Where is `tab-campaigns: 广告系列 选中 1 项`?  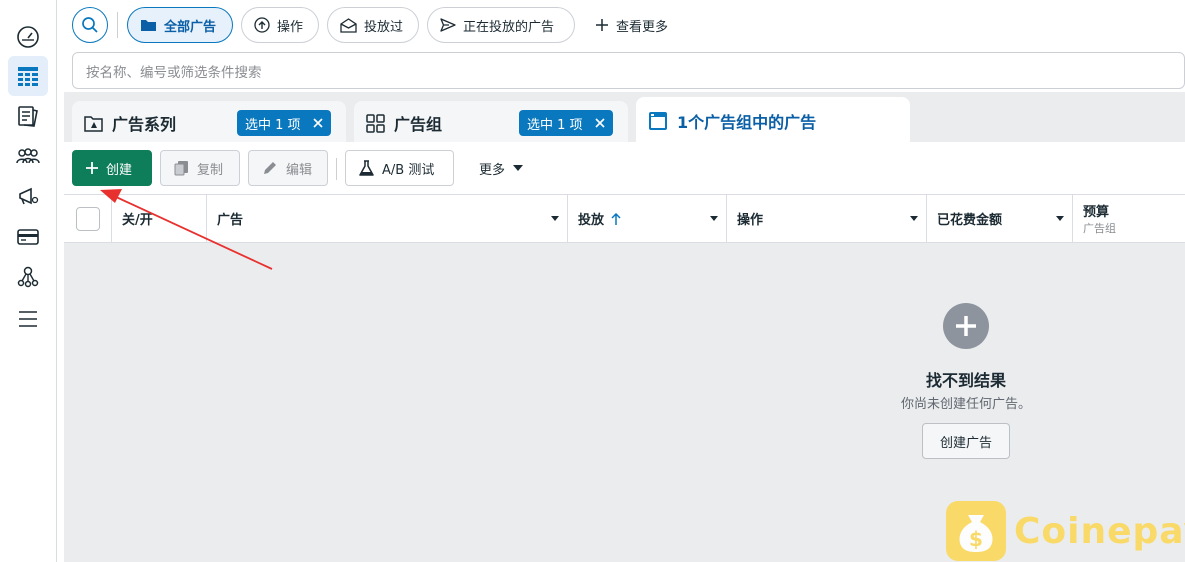
tab-campaigns: 广告系列 选中 1 项 is located at coordinates (209, 123).